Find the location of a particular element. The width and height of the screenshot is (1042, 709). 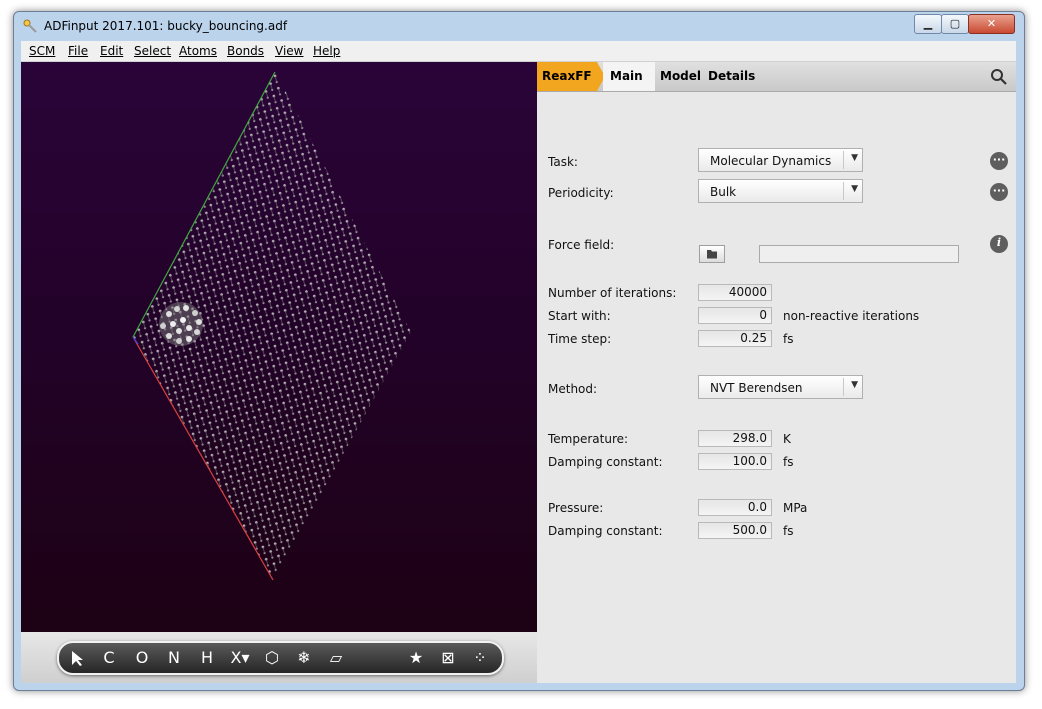

forcefield-path-field is located at coordinates (859, 254).